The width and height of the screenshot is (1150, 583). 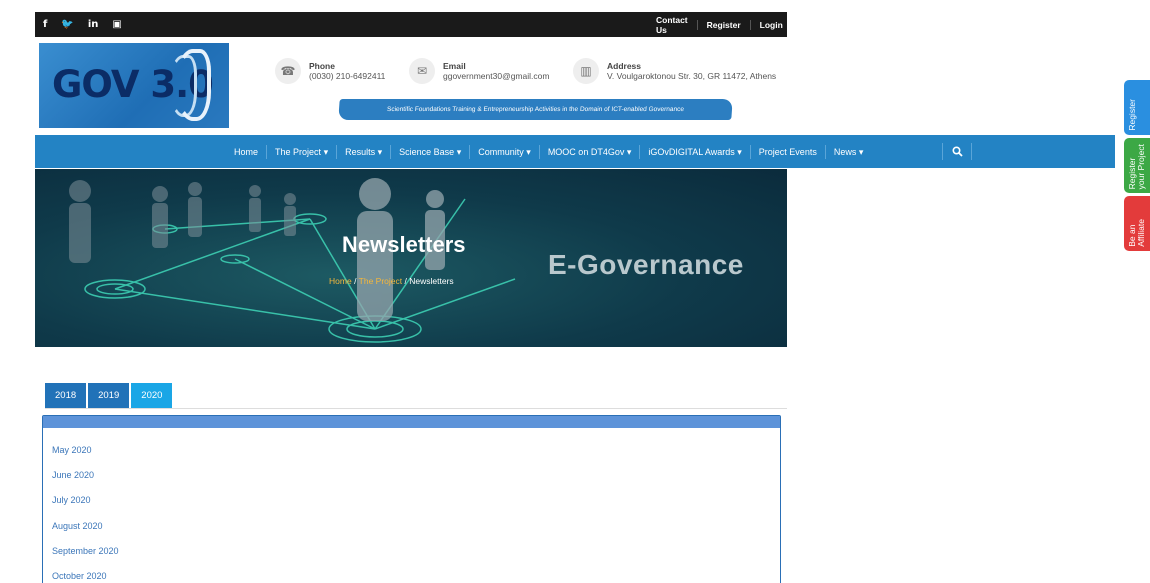 I want to click on facebook-icon: f, so click(x=45, y=24).